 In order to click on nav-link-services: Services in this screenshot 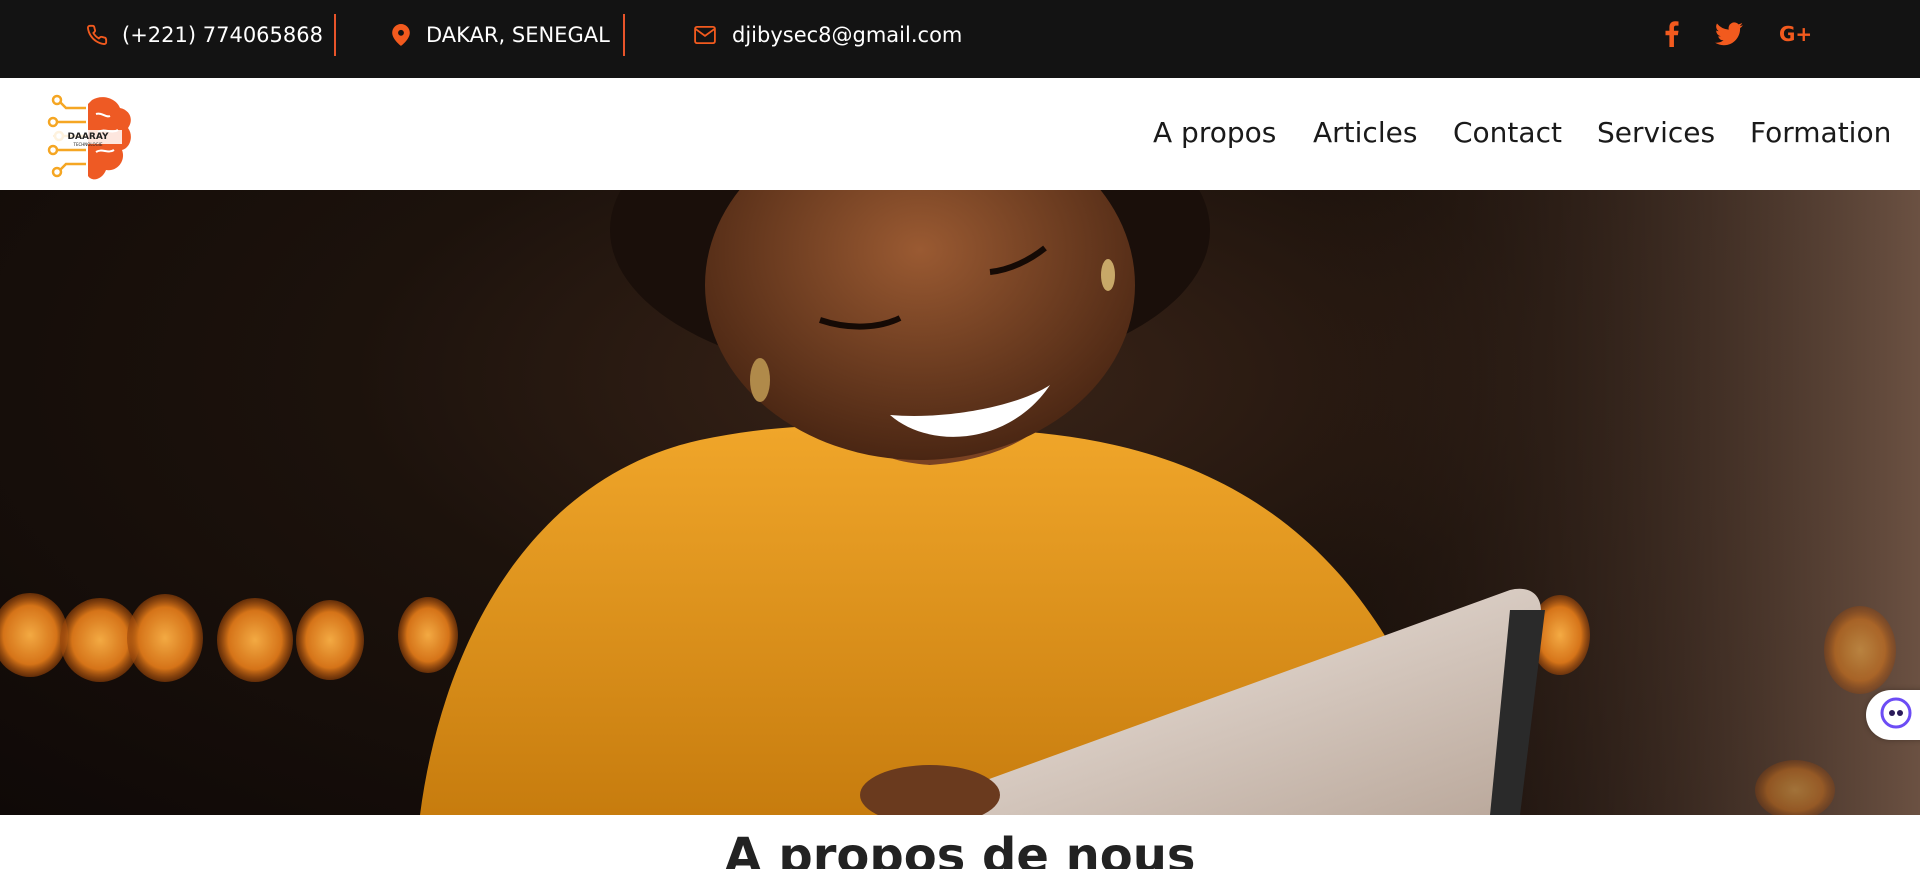, I will do `click(1656, 132)`.